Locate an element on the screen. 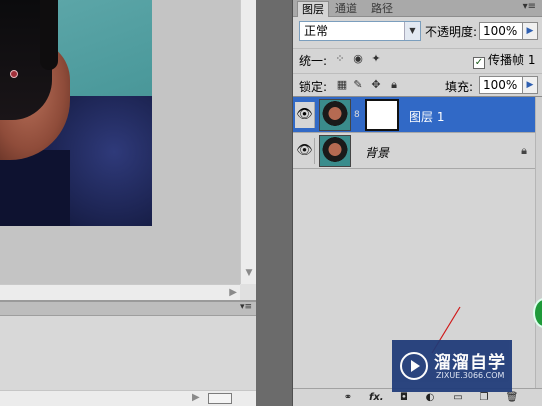  opacity-input: 100% is located at coordinates (501, 31).